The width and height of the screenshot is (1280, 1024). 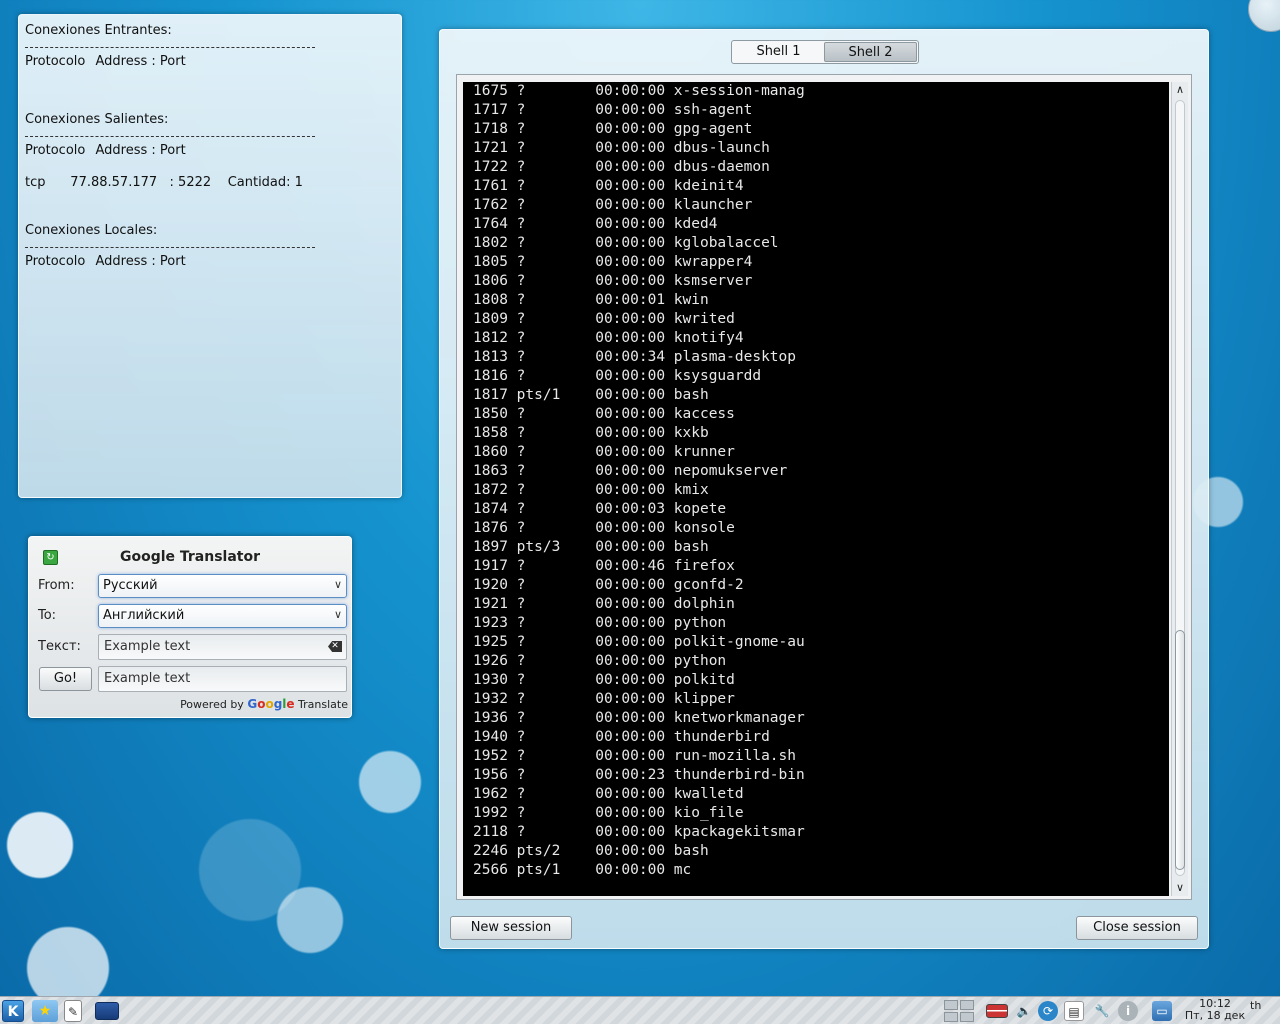 What do you see at coordinates (1256, 1005) in the screenshot?
I see `user-label: th` at bounding box center [1256, 1005].